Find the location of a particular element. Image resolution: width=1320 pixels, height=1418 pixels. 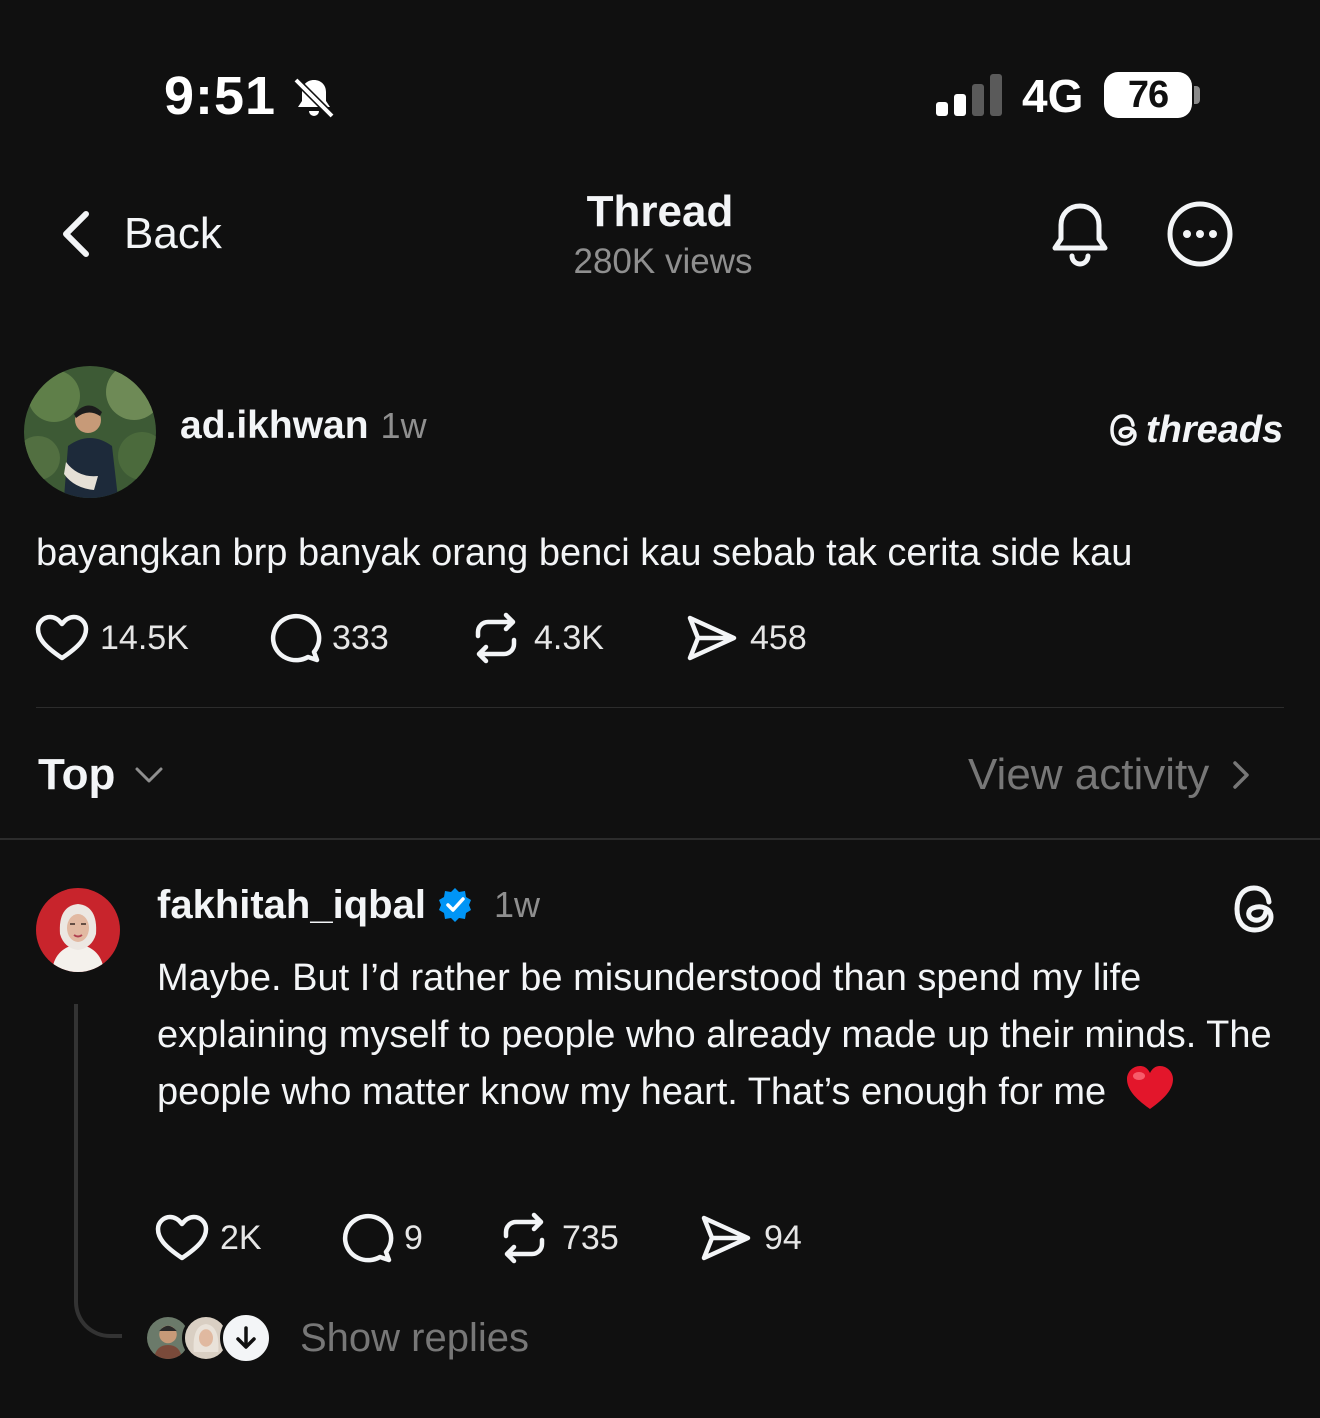

share-button: 458 is located at coordinates (745, 638).